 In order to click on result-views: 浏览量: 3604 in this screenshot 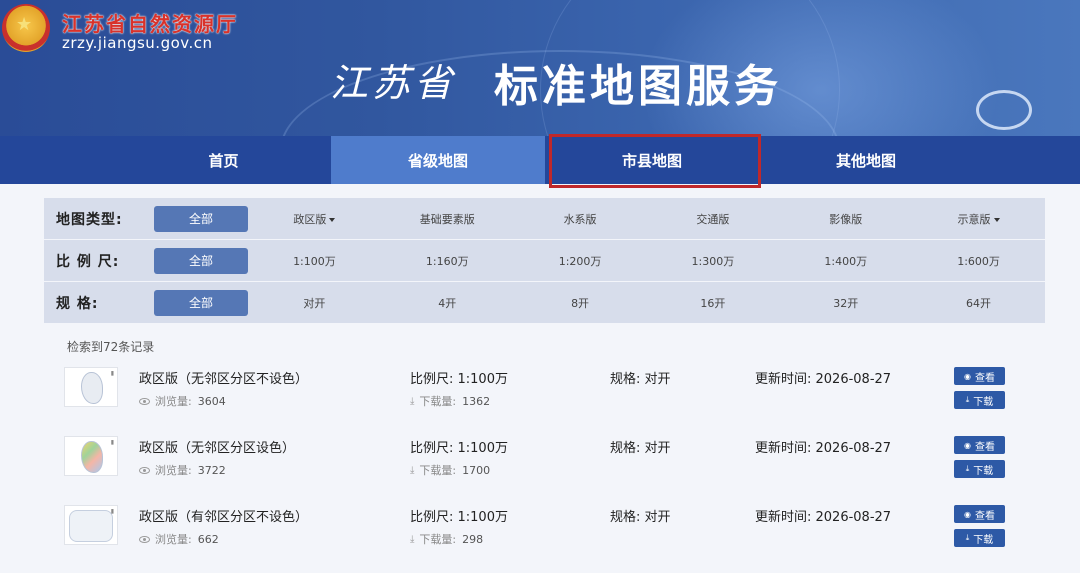, I will do `click(182, 401)`.